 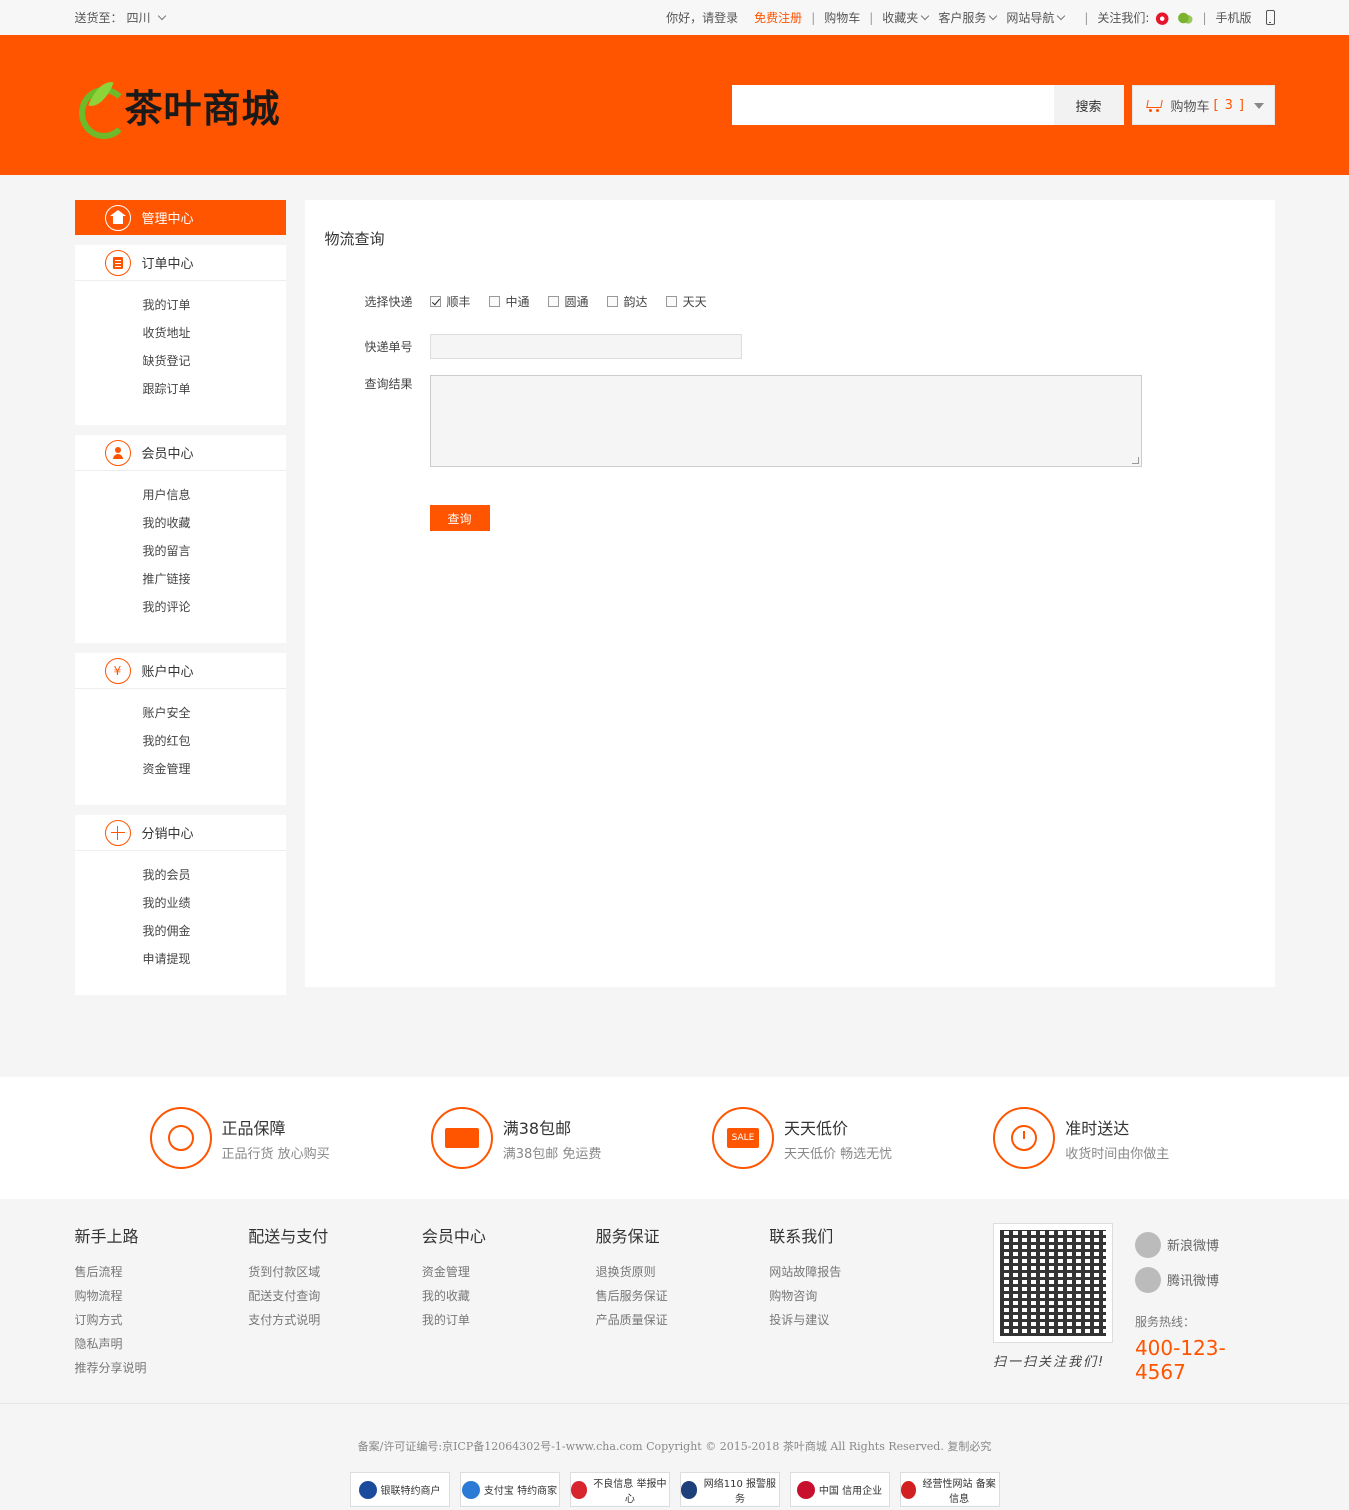 What do you see at coordinates (214, 581) in the screenshot?
I see `sidebar-item-promo-link: 推广链接` at bounding box center [214, 581].